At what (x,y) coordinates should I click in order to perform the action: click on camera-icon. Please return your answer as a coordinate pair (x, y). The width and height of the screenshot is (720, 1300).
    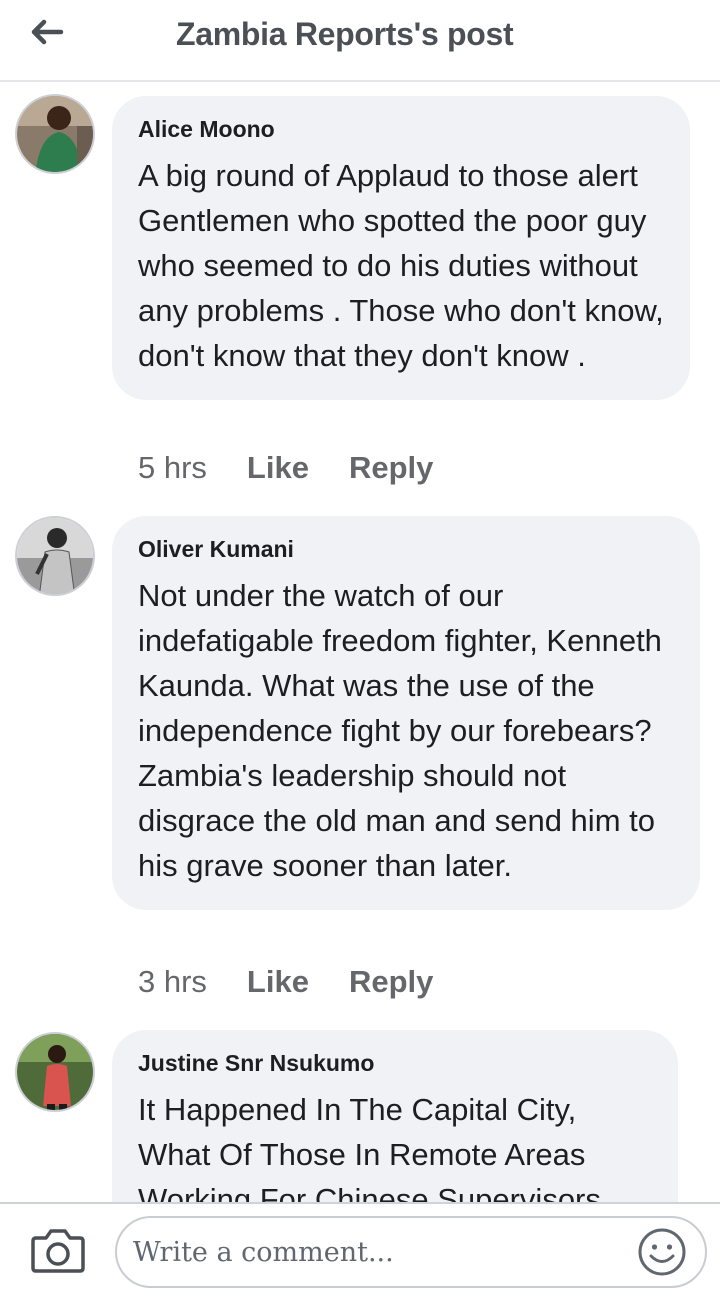
    Looking at the image, I should click on (58, 1251).